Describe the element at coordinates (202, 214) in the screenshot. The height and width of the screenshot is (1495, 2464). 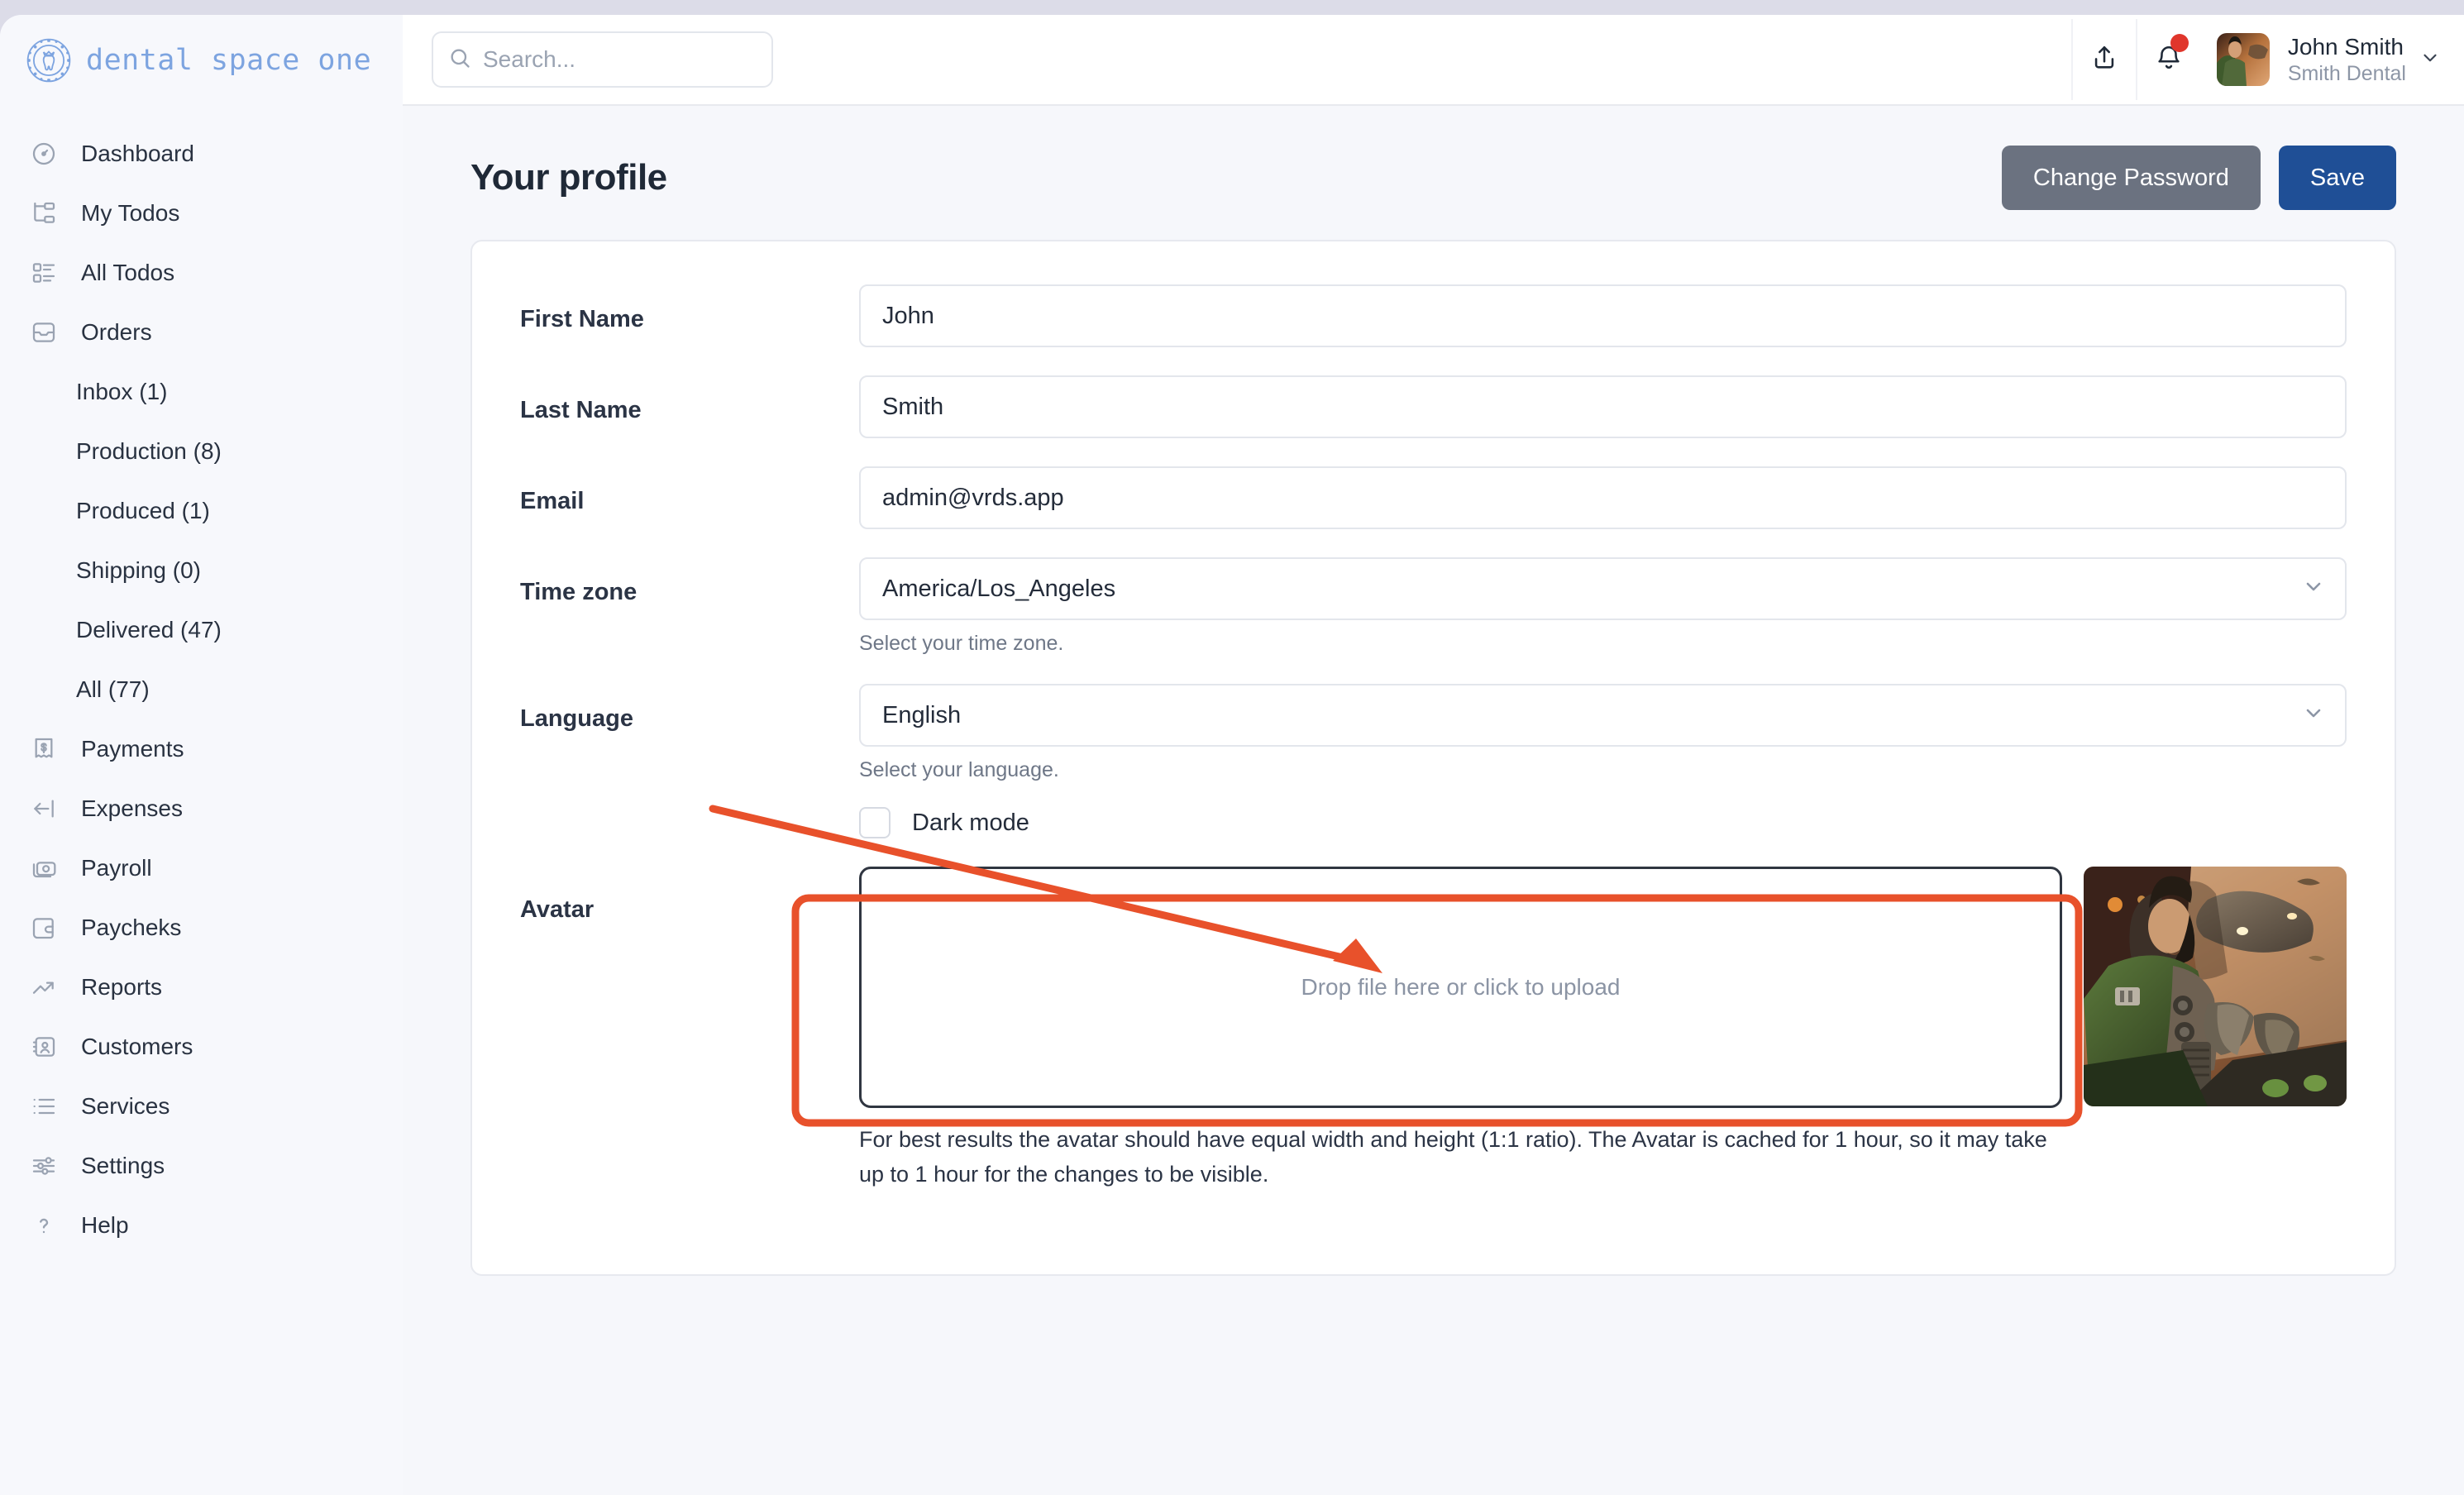
I see `sidebar-item-my-todos: My Todos` at that location.